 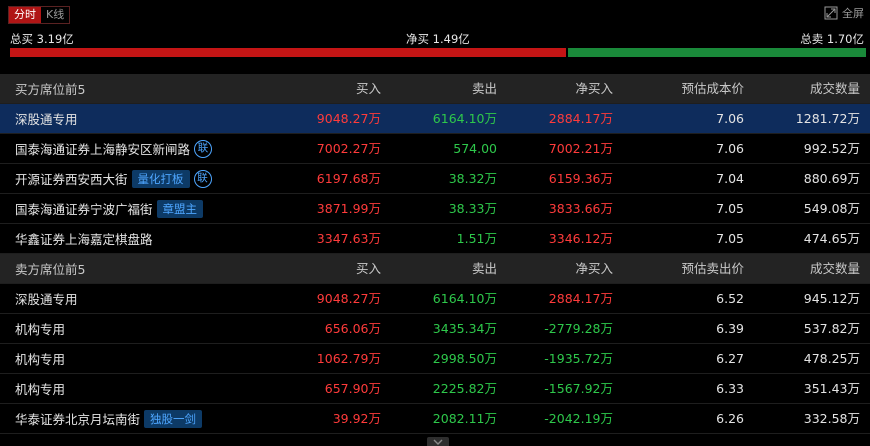 I want to click on sell-flow-bar, so click(x=717, y=52).